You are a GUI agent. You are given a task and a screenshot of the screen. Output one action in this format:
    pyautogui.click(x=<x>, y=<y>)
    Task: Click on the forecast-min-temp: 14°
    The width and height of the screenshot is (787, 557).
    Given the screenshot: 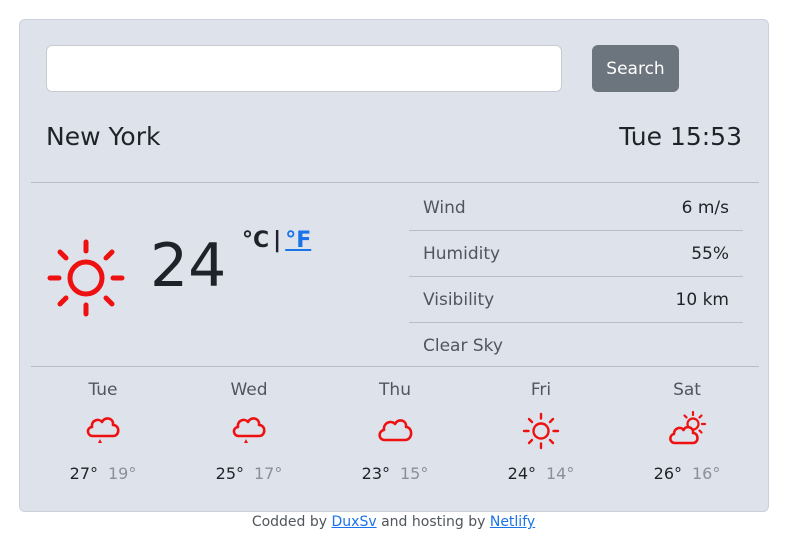 What is the action you would take?
    pyautogui.click(x=560, y=473)
    